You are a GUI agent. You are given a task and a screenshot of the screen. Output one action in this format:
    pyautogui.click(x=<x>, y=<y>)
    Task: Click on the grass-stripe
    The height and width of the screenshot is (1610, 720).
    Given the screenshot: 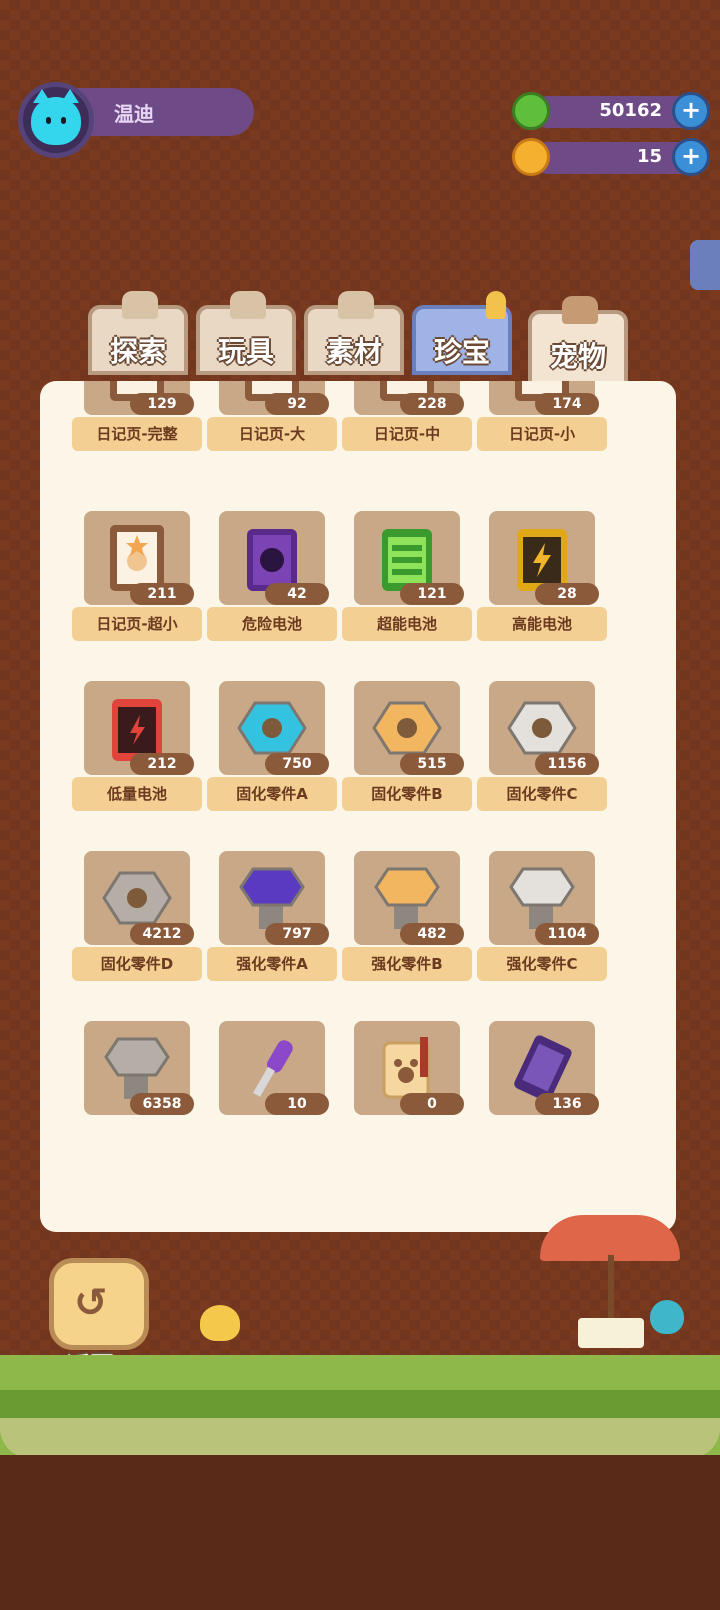 What is the action you would take?
    pyautogui.click(x=360, y=1405)
    